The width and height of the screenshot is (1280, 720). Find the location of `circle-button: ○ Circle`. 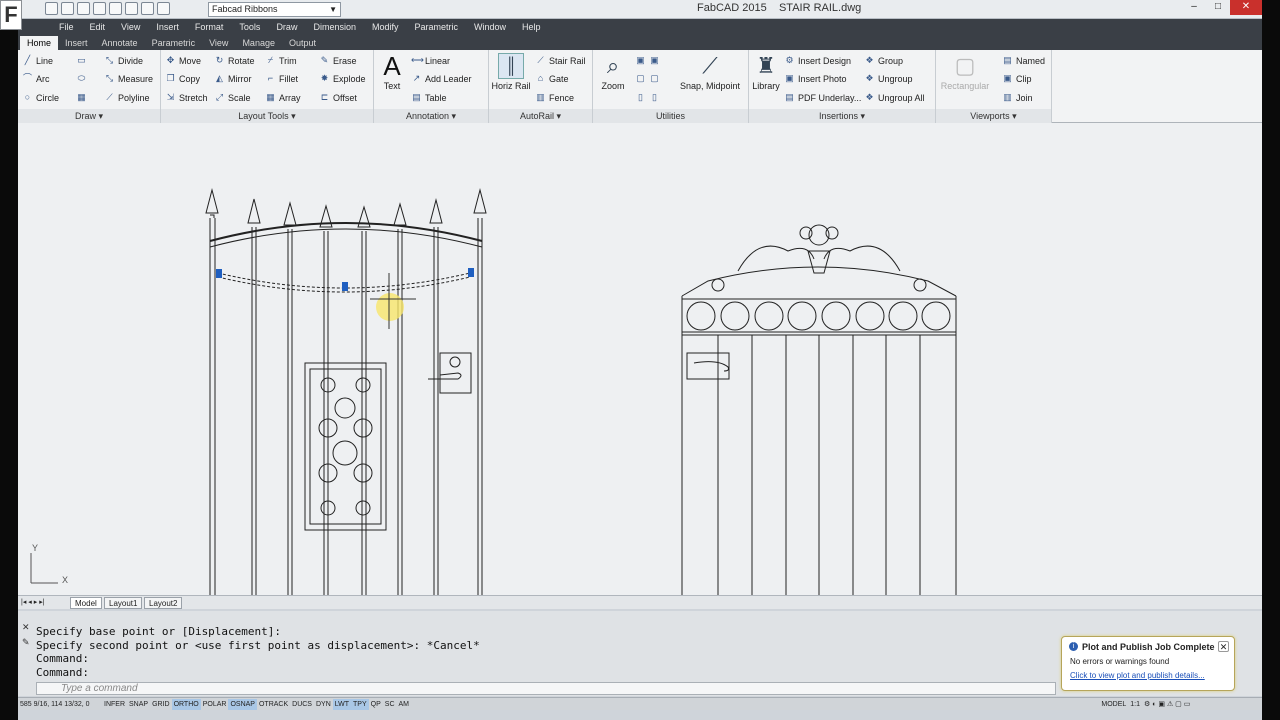

circle-button: ○ Circle is located at coordinates (40, 97).